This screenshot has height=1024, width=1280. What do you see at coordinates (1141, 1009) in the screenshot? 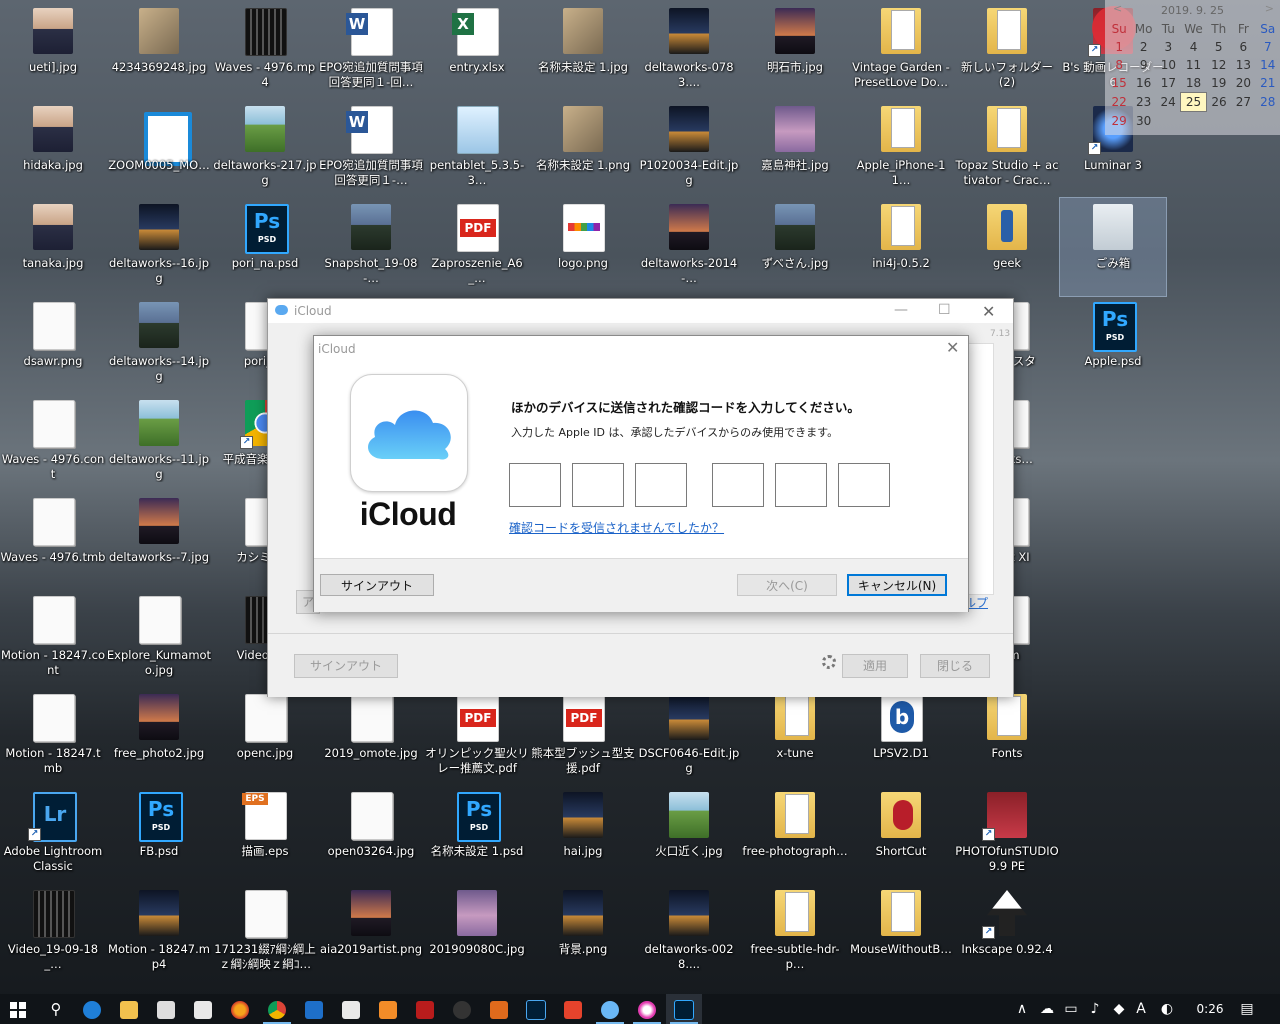
I see `ime-indicator: A` at bounding box center [1141, 1009].